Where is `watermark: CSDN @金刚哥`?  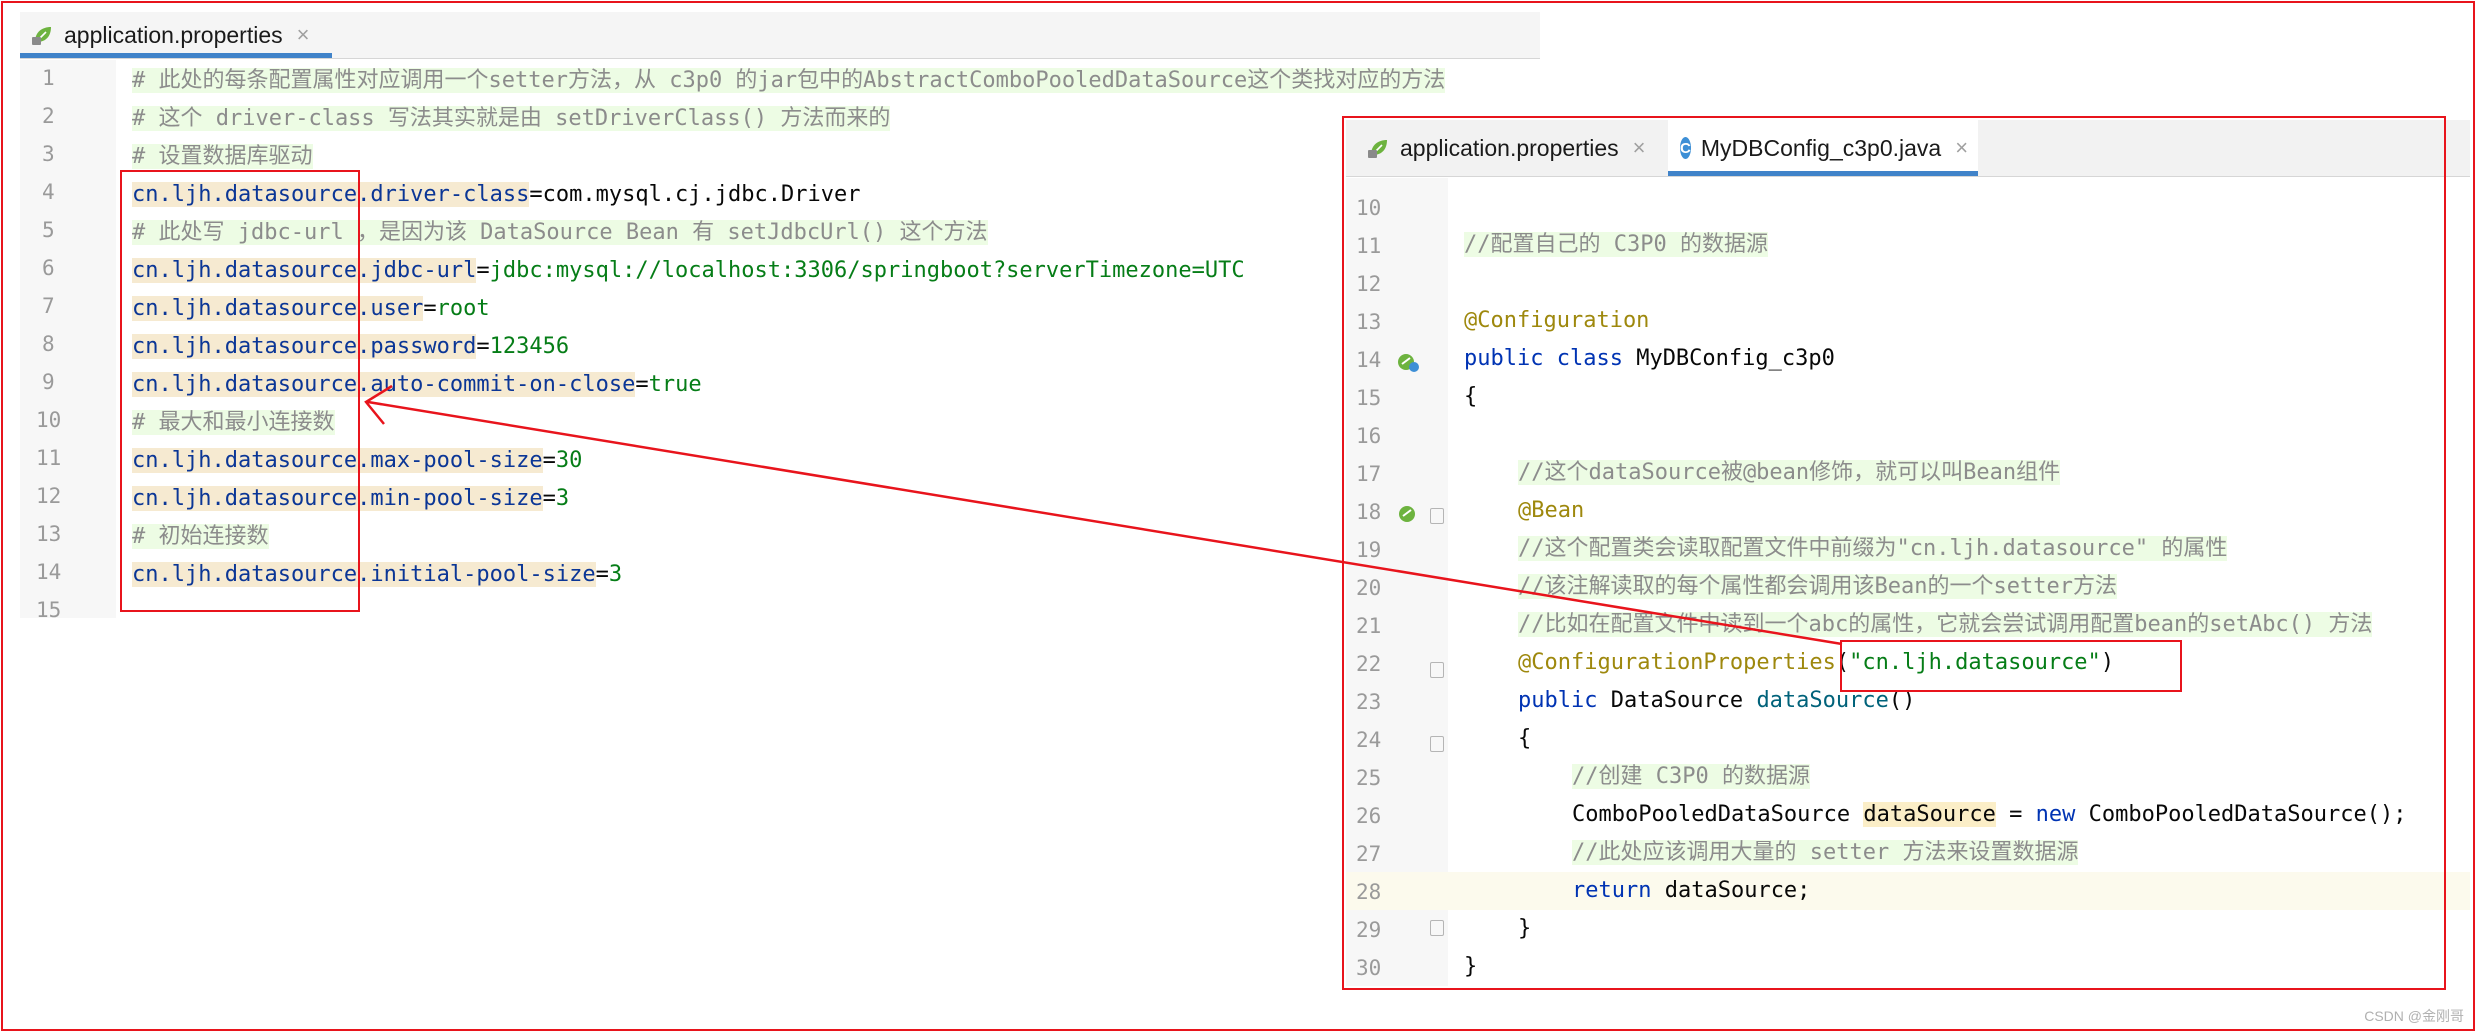 watermark: CSDN @金刚哥 is located at coordinates (2414, 1016).